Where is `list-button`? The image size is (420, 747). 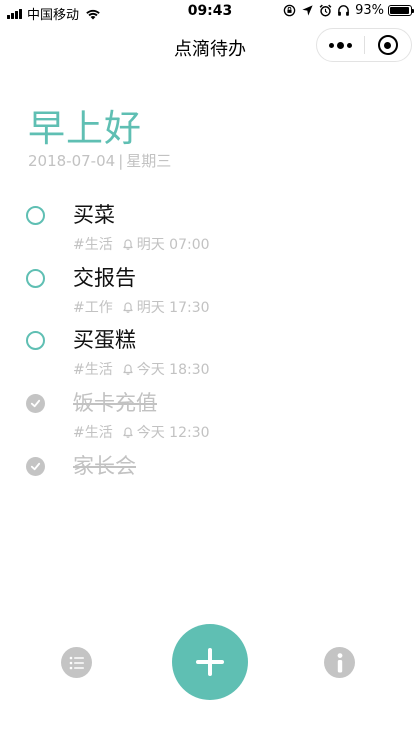 list-button is located at coordinates (76, 662).